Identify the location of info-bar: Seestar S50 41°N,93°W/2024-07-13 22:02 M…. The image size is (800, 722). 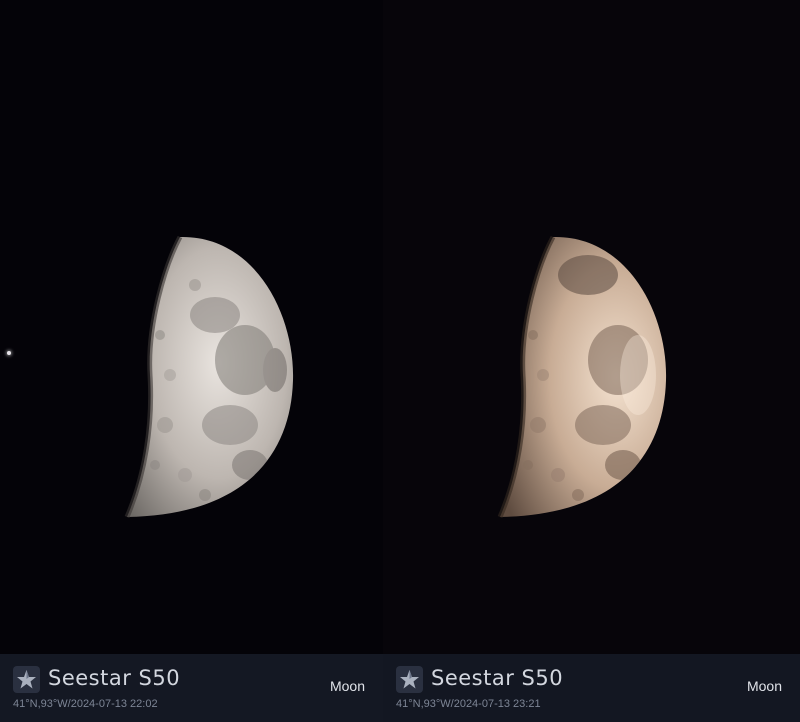
(191, 688).